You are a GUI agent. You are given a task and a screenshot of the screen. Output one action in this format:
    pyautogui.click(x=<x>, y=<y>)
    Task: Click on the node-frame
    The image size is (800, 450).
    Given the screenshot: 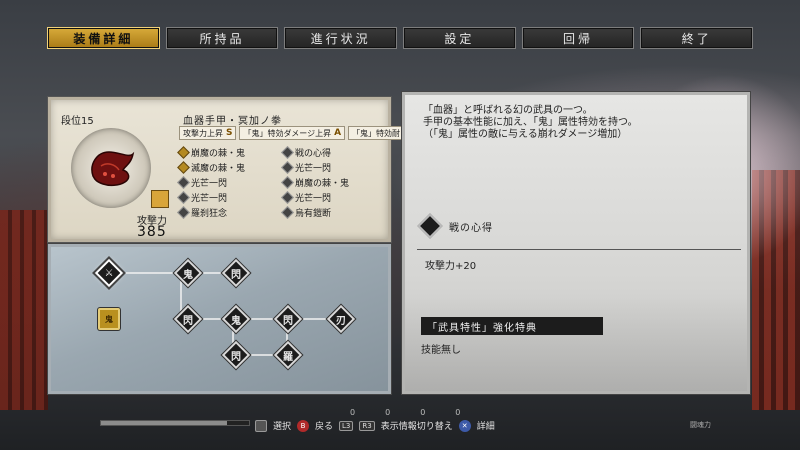 What is the action you would take?
    pyautogui.click(x=430, y=226)
    